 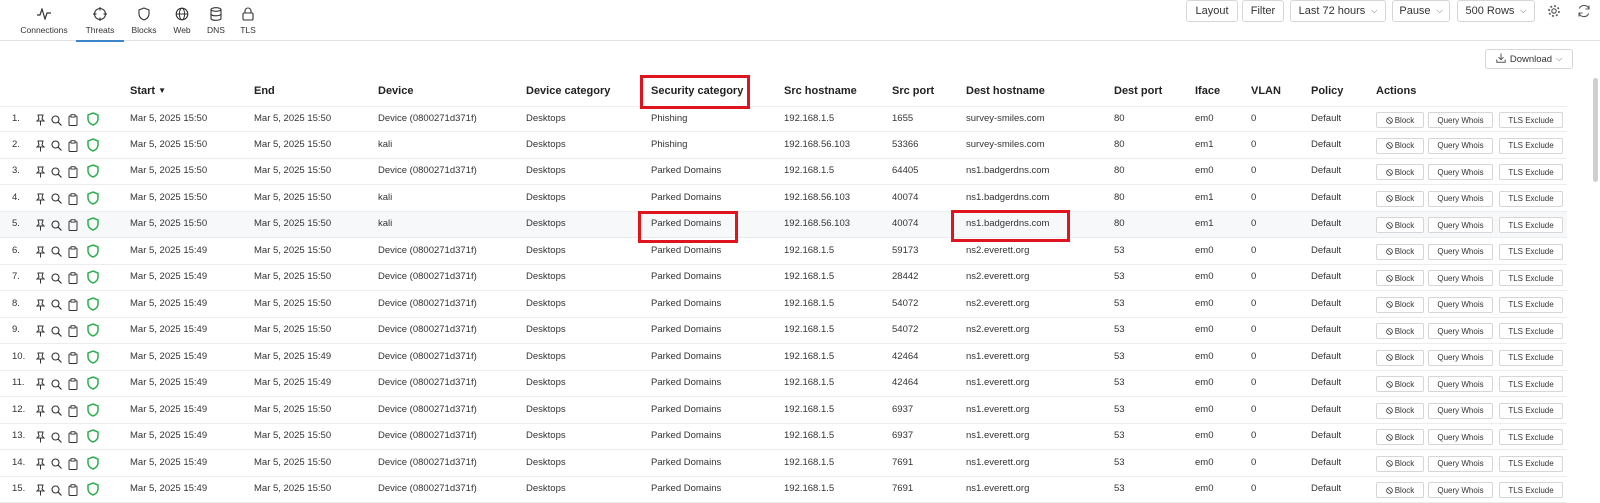 I want to click on column-dest-hostname: Dest hostname, so click(x=1005, y=91).